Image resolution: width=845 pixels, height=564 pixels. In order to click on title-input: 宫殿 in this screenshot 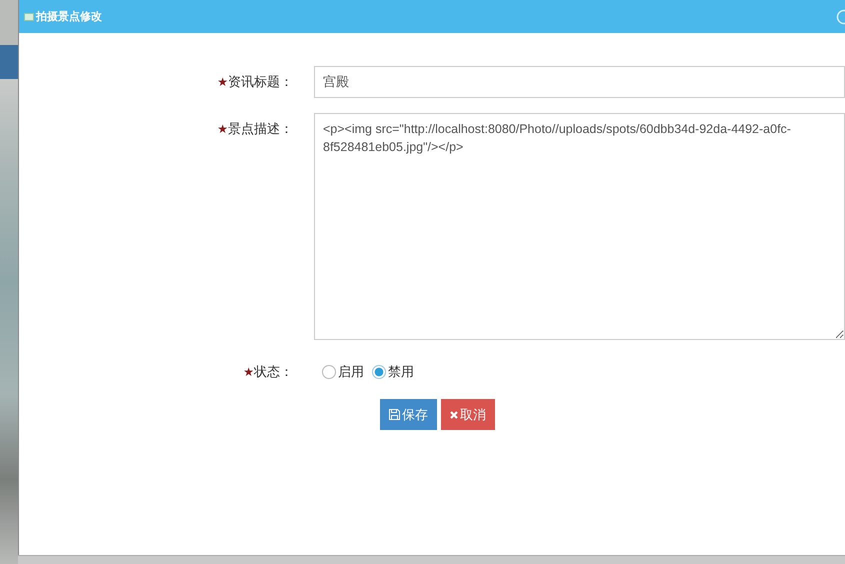, I will do `click(579, 82)`.